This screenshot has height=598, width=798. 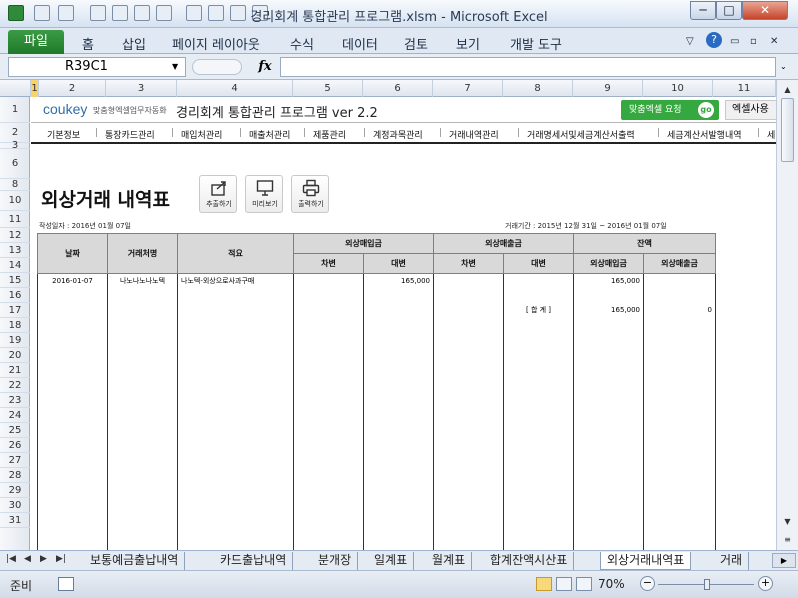 What do you see at coordinates (544, 584) in the screenshot?
I see `normal-view-icon` at bounding box center [544, 584].